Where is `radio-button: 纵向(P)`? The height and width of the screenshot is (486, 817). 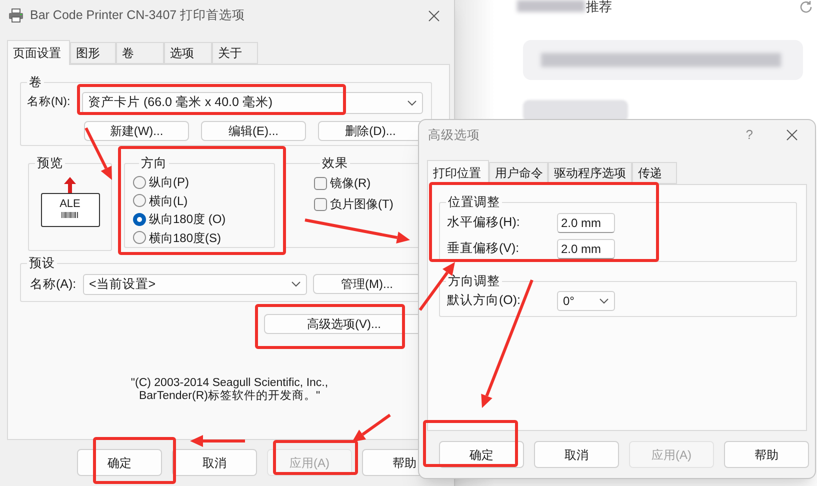
radio-button: 纵向(P) is located at coordinates (161, 182).